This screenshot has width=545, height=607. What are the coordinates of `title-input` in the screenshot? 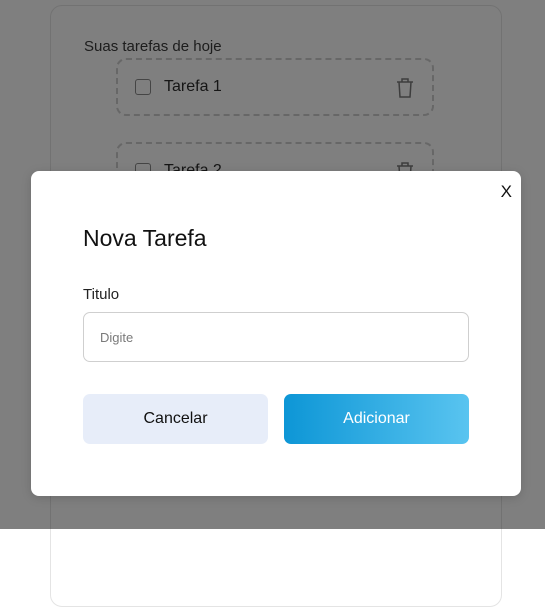 It's located at (276, 337).